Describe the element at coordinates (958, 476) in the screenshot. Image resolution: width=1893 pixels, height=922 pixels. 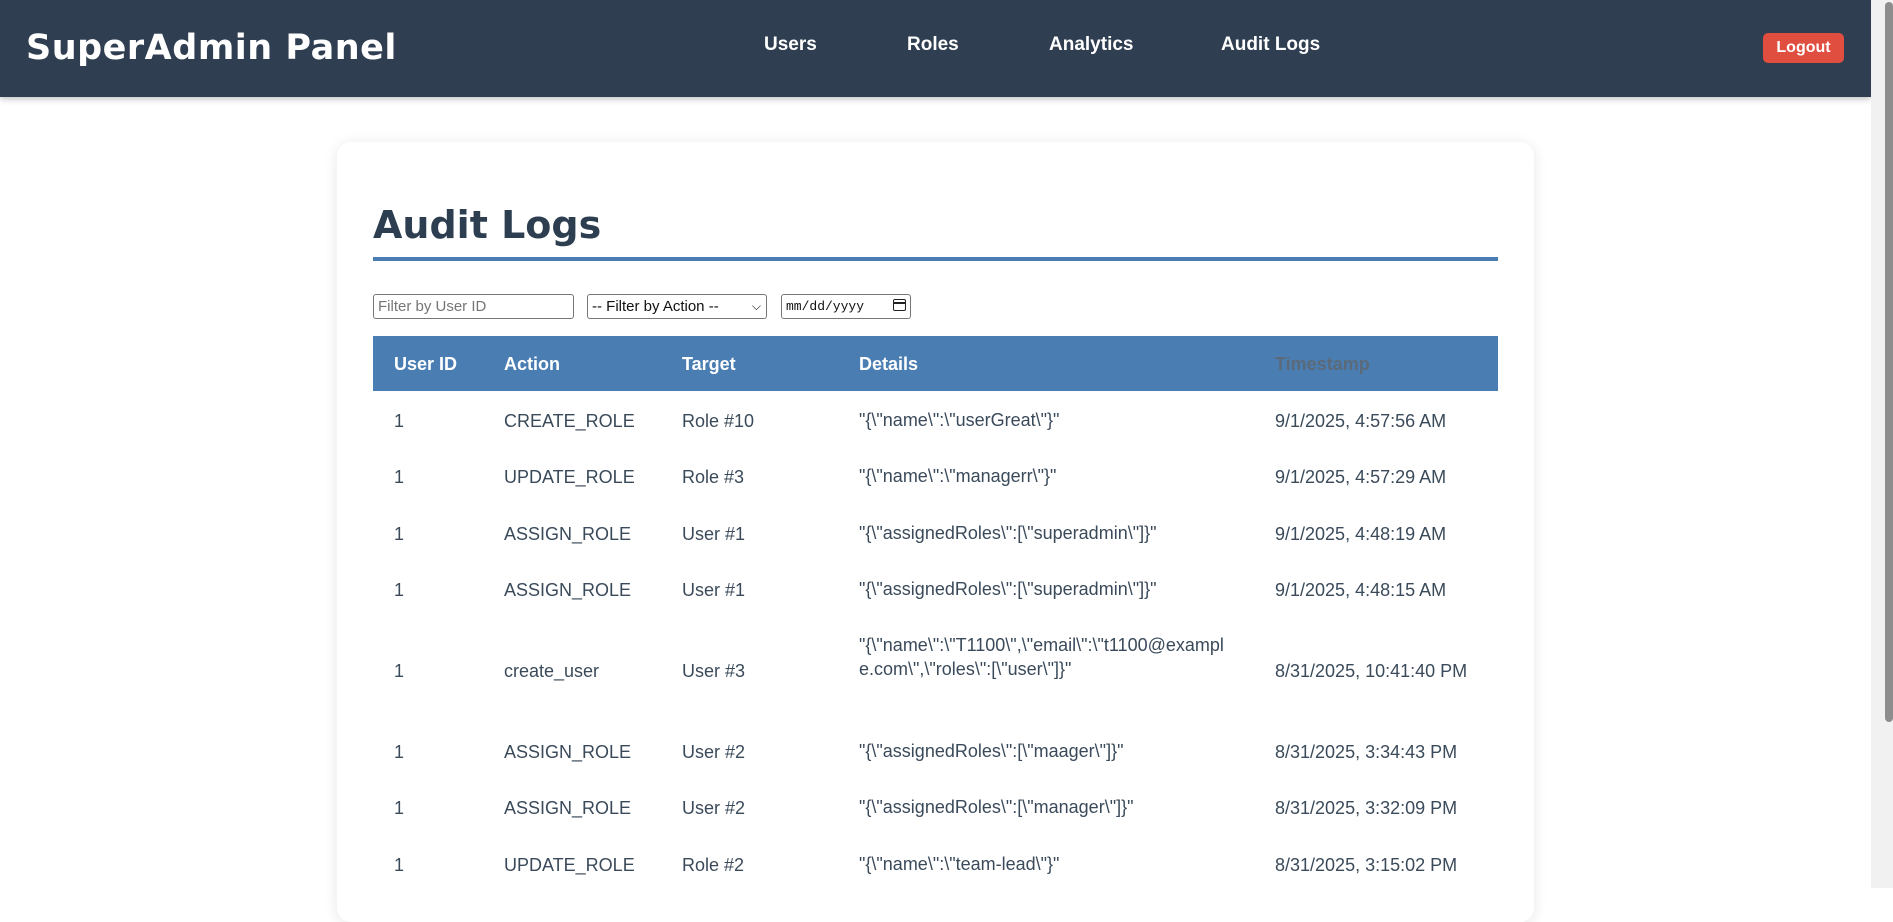
I see `cell-details: "{\"name\":\"managerr\"}"` at that location.